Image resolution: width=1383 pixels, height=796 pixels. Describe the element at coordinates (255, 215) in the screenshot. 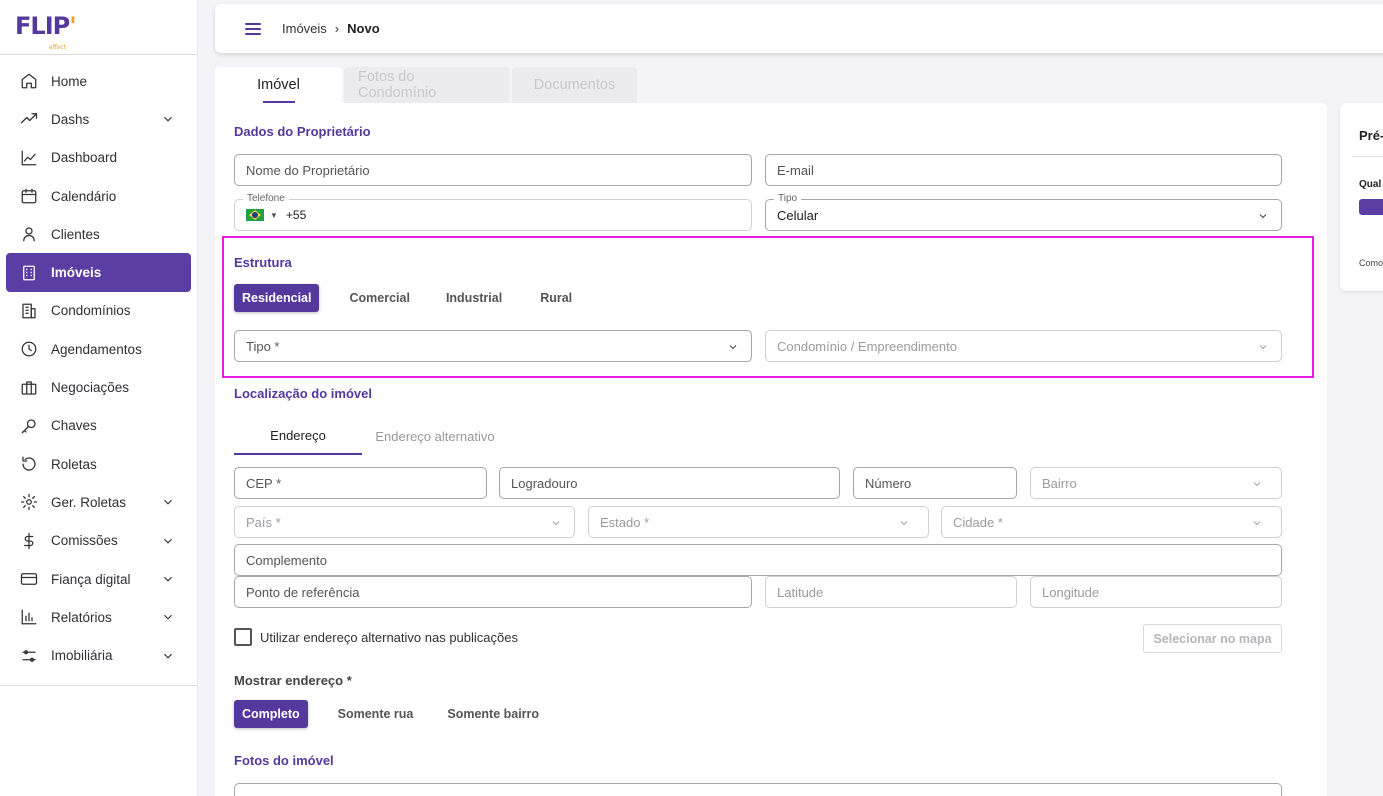

I see `brazil-flag-icon` at that location.